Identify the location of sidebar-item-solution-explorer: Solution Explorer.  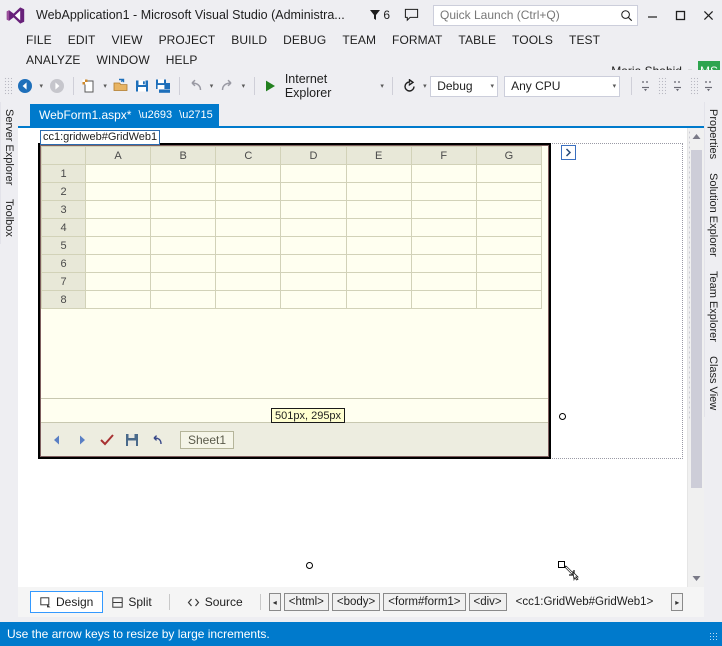
(712, 215).